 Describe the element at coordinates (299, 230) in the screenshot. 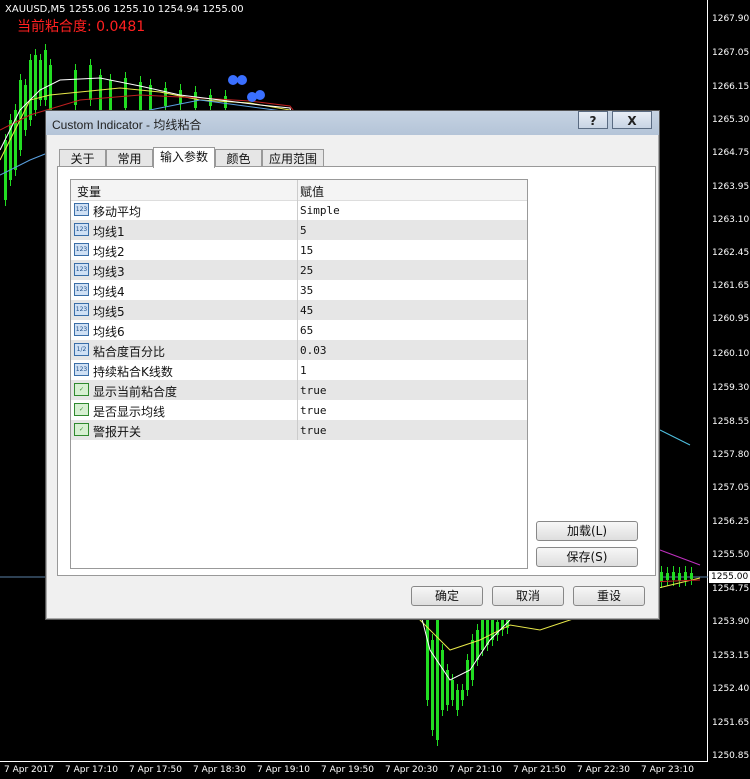

I see `table-row: 123 均线1 5` at that location.